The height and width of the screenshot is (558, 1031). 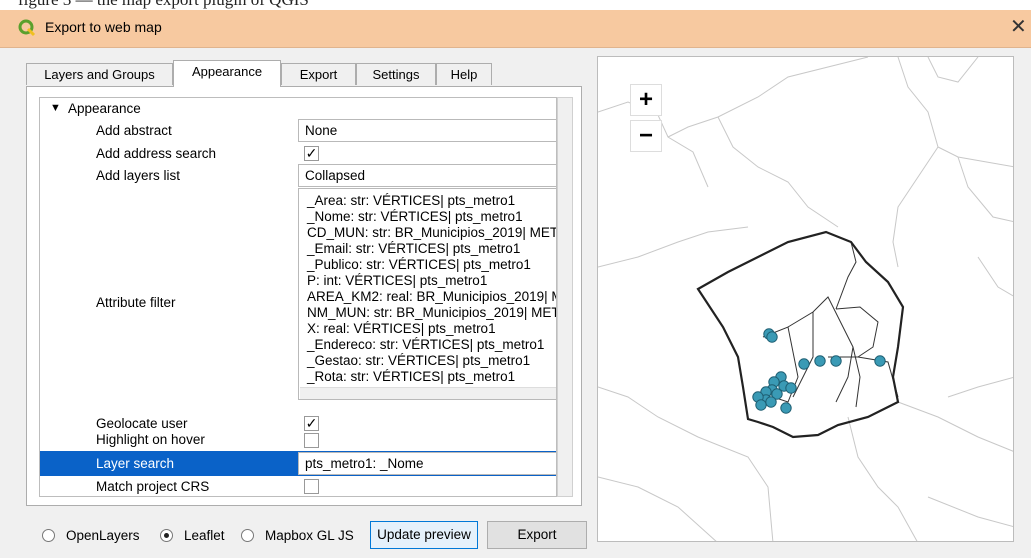 I want to click on tree-vscrollbar, so click(x=565, y=297).